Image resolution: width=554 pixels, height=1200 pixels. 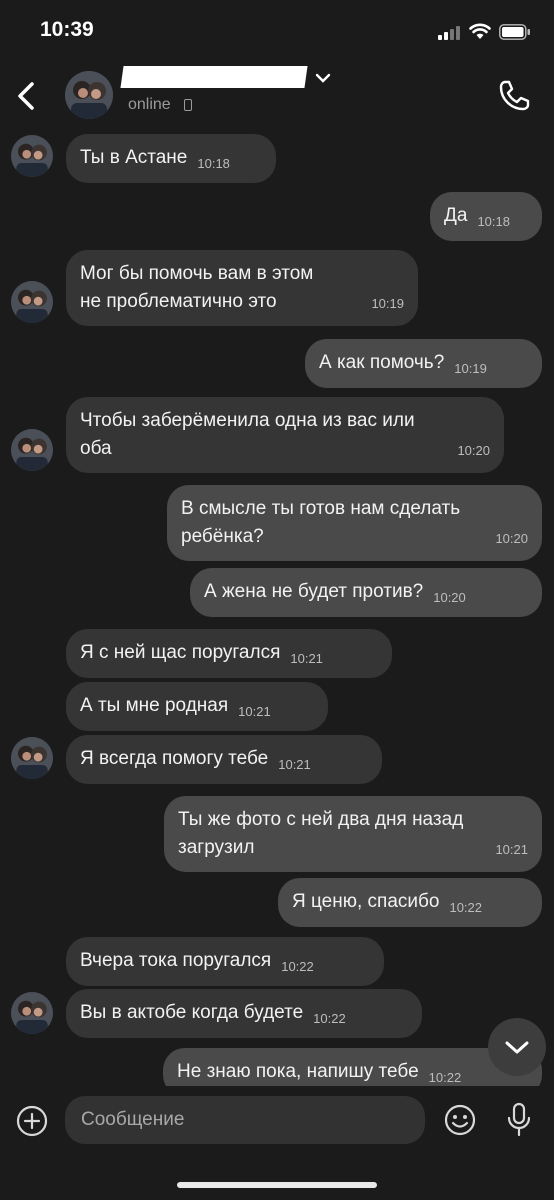 I want to click on incoming-message: А ты мне родная 10:21, so click(x=197, y=706).